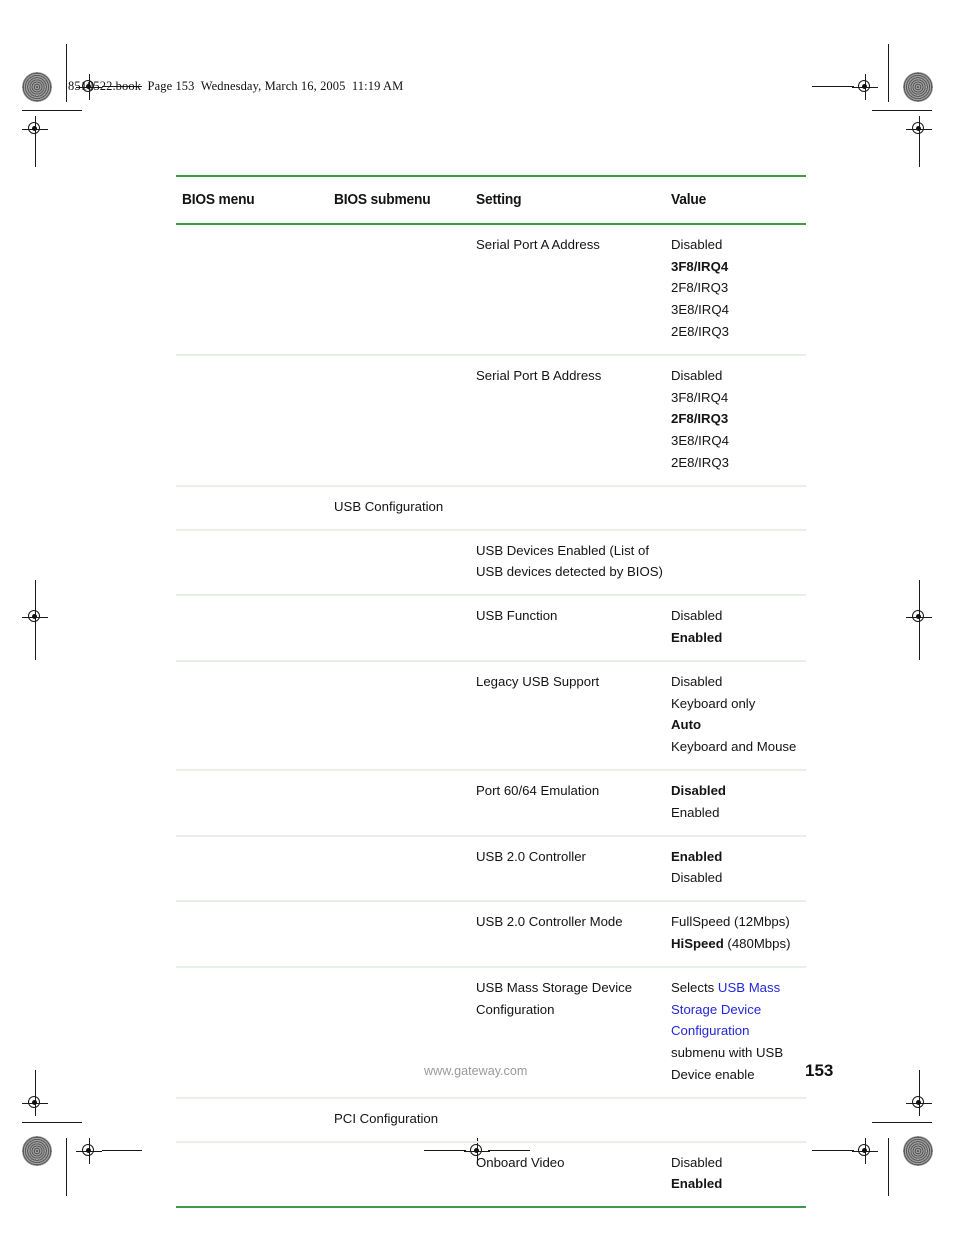  I want to click on cell-text: (480Mbps), so click(757, 943).